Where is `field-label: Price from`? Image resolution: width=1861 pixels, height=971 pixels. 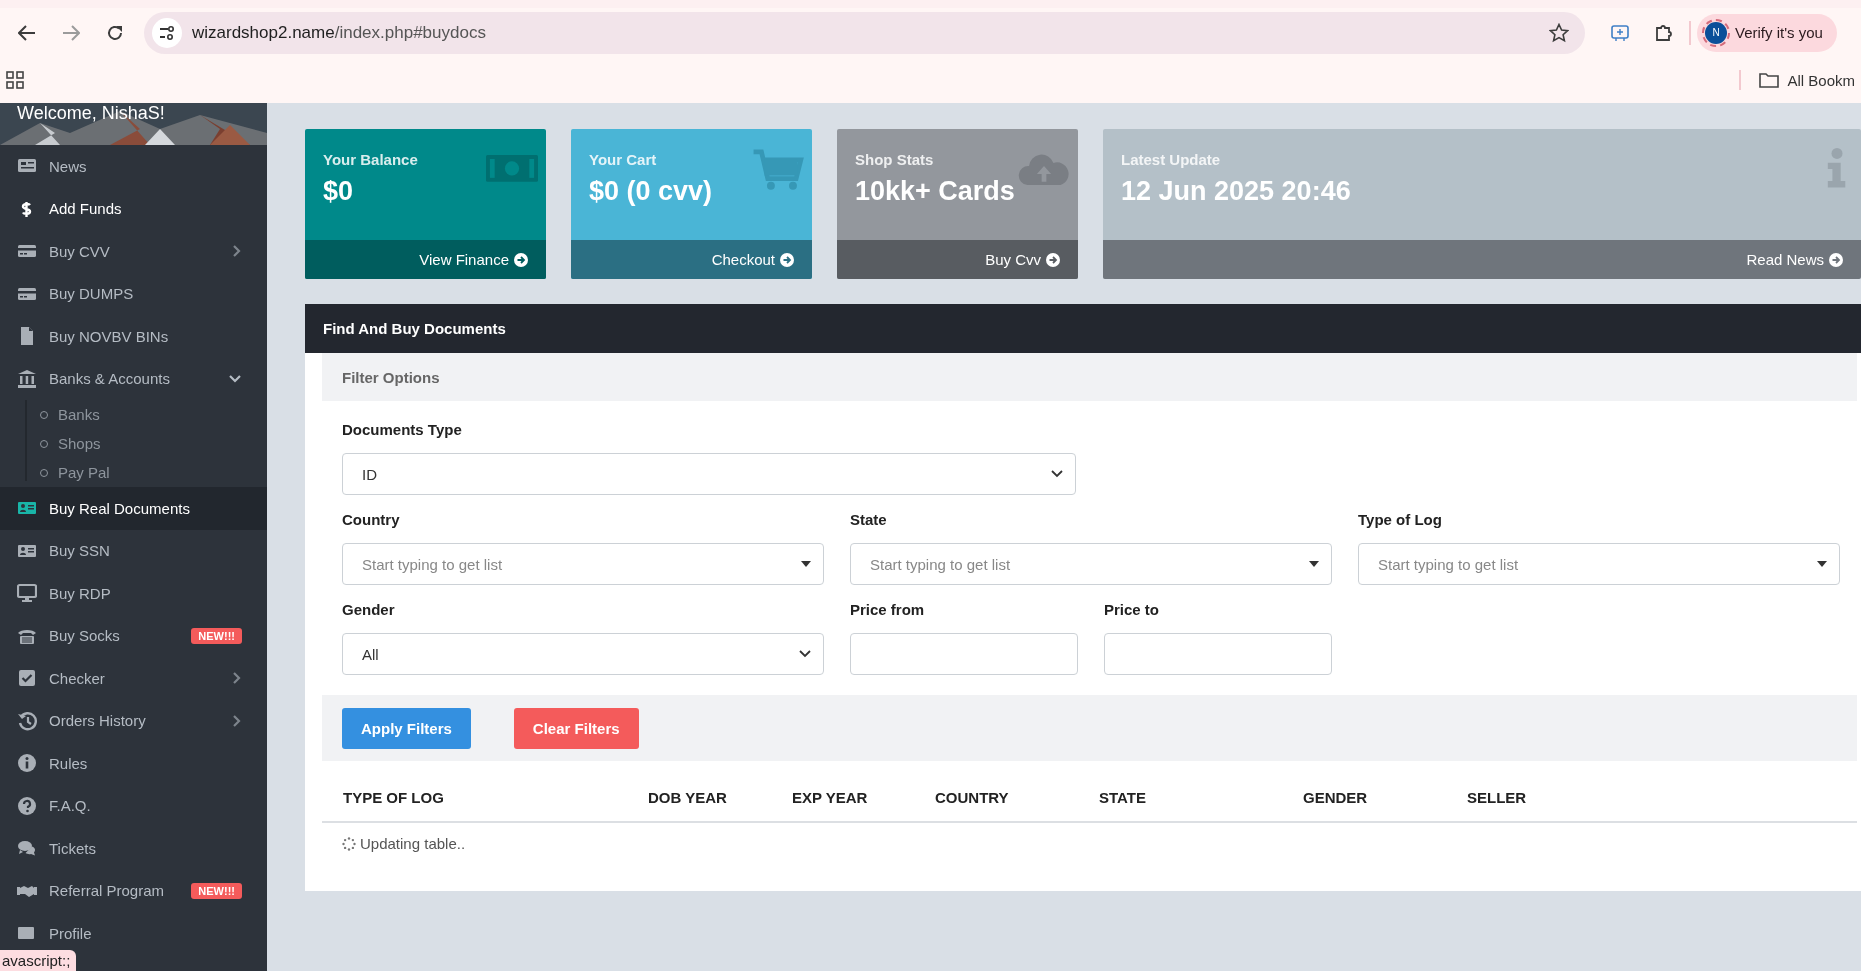 field-label: Price from is located at coordinates (888, 610).